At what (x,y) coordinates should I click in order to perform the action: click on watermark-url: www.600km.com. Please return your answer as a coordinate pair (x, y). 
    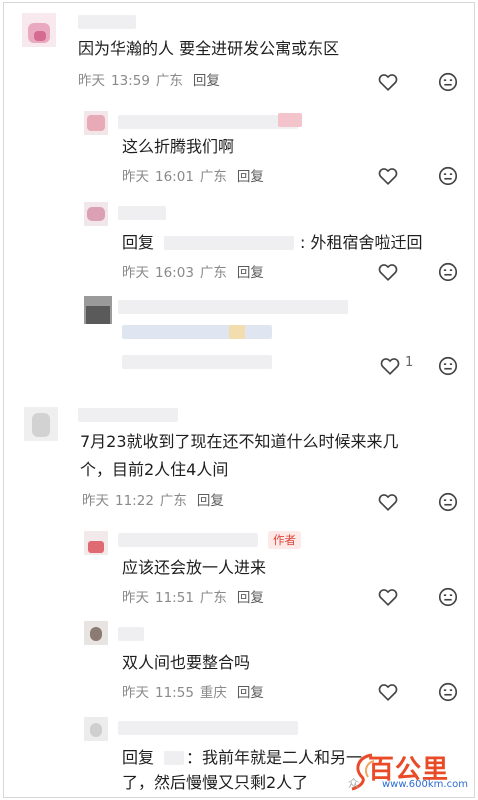
    Looking at the image, I should click on (425, 784).